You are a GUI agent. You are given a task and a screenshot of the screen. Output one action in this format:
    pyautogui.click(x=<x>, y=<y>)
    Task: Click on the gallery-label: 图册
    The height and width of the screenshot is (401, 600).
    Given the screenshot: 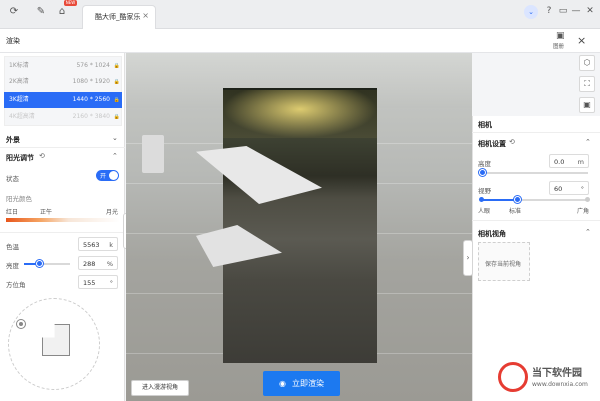 What is the action you would take?
    pyautogui.click(x=558, y=46)
    